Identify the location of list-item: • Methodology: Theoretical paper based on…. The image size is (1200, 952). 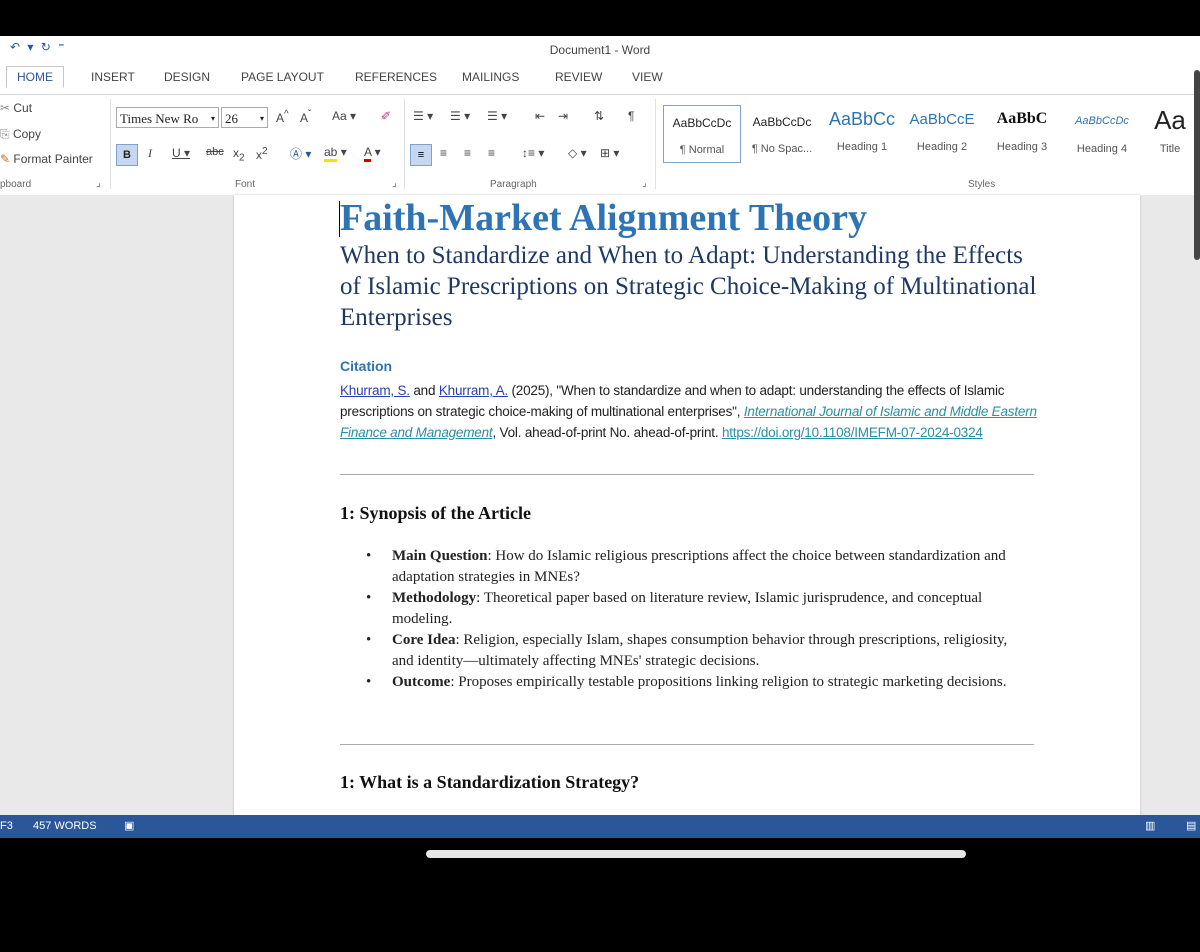
(699, 609).